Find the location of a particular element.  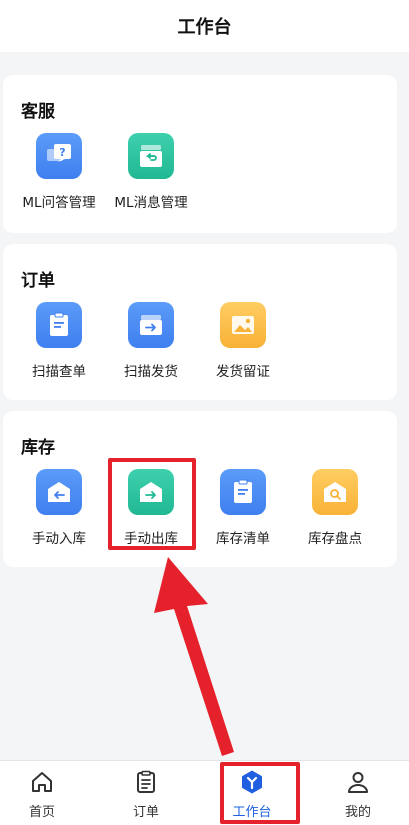

scan-check-order-button: 扫描查单 is located at coordinates (59, 347).